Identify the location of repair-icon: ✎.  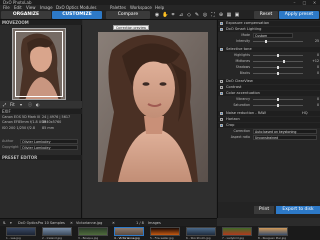
(197, 15).